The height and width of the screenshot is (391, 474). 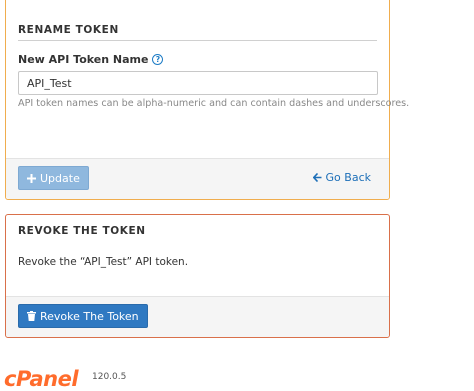 I want to click on rename-panel-title: RENAME TOKEN, so click(x=68, y=30).